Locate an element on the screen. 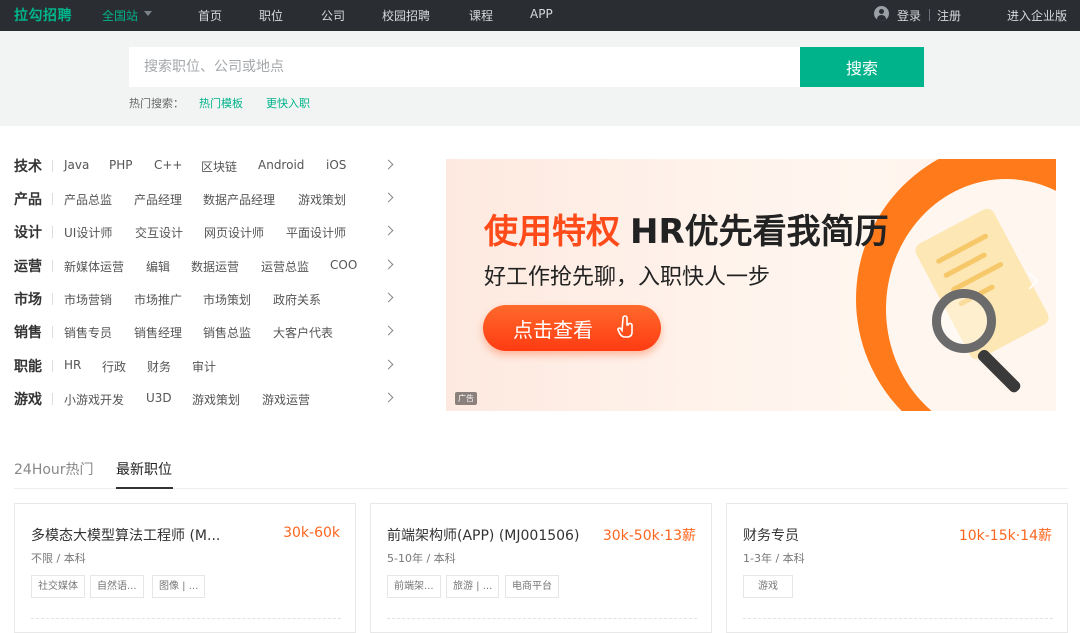  category-tag: 平面设计师 is located at coordinates (316, 232).